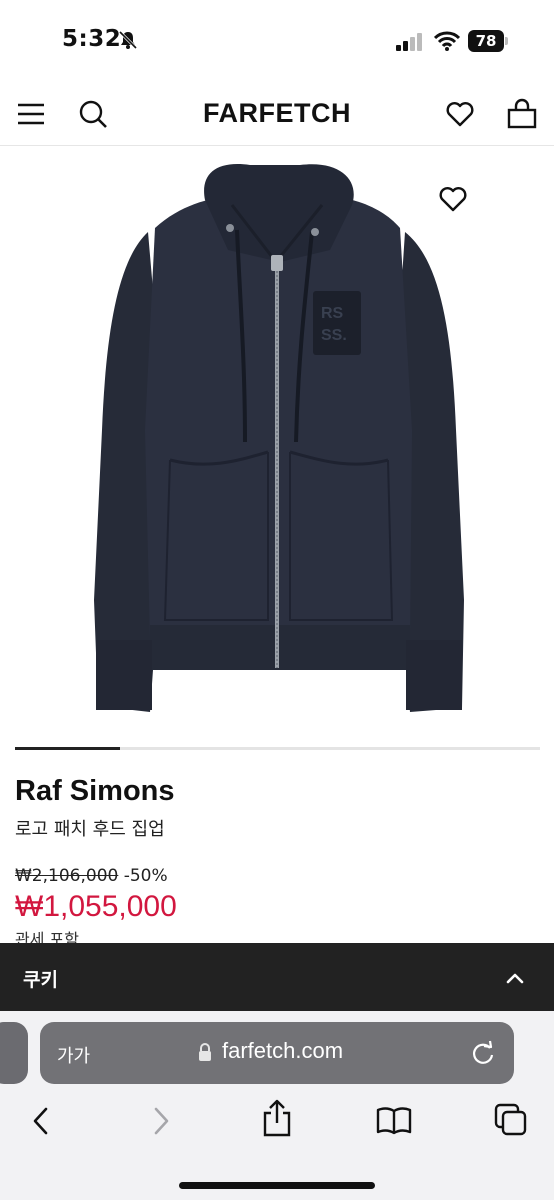  I want to click on forward-icon, so click(161, 1121).